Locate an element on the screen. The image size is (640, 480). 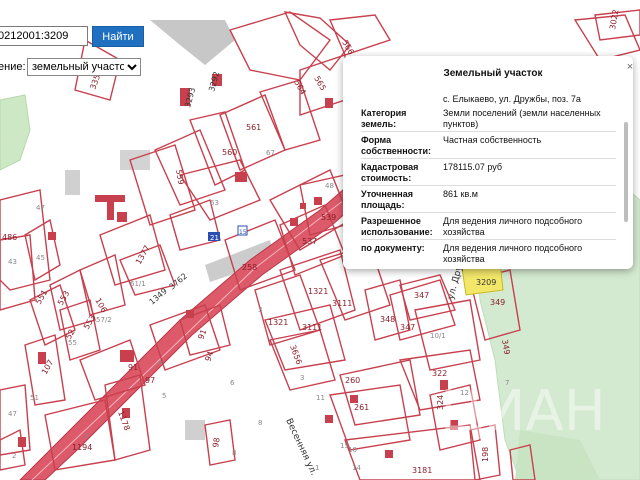
parcel-label: 565 is located at coordinates (319, 84).